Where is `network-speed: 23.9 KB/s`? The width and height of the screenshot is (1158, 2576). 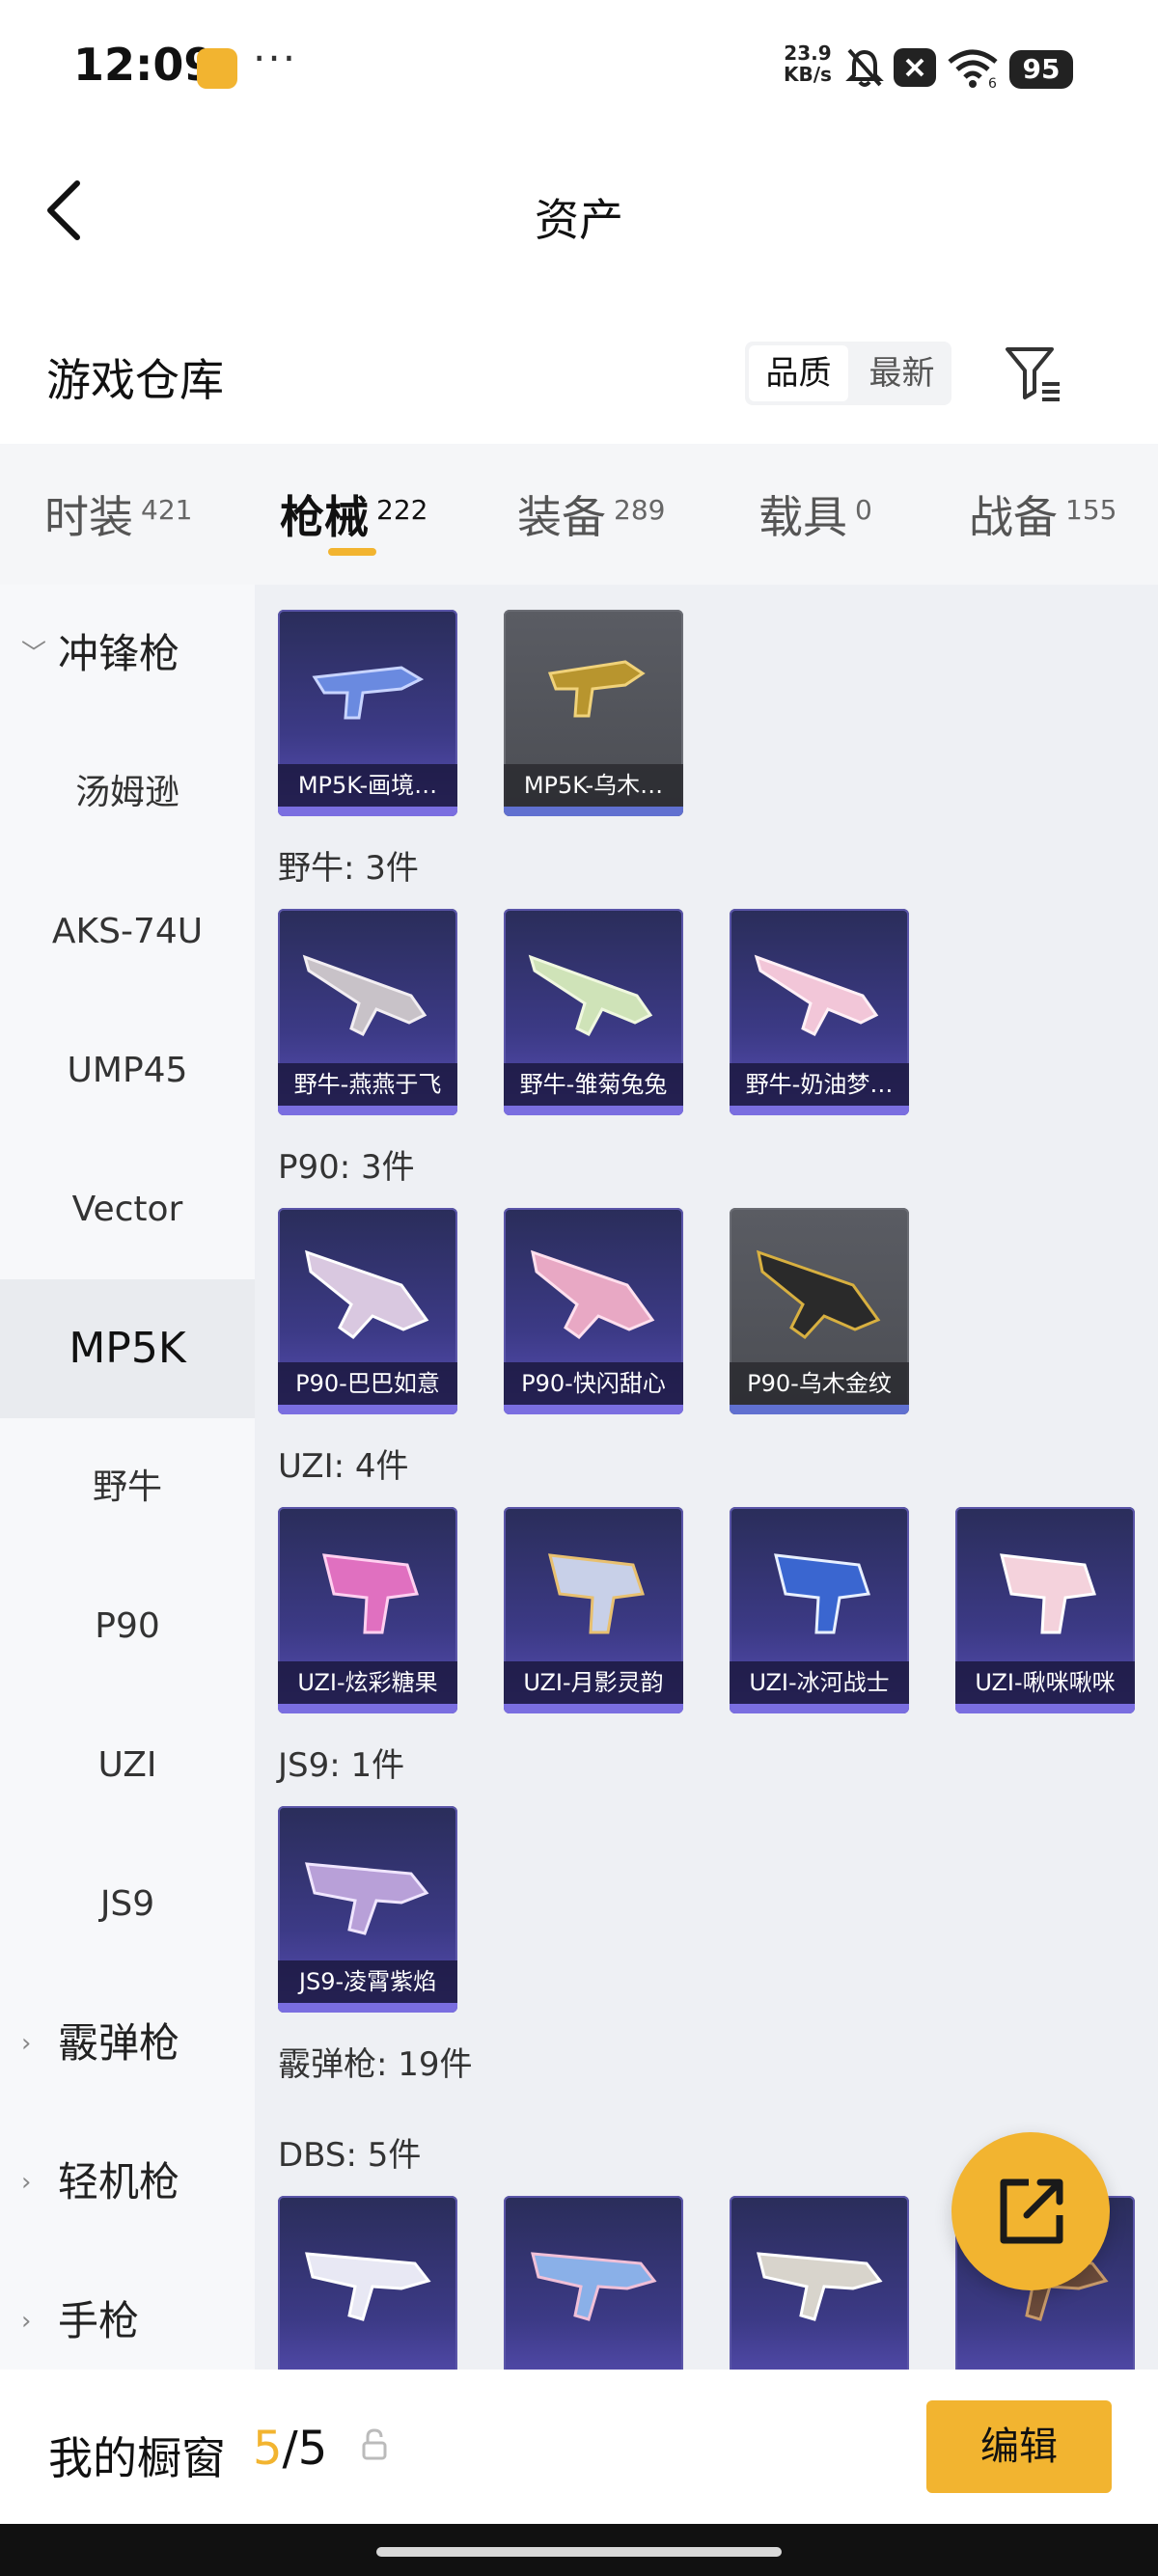 network-speed: 23.9 KB/s is located at coordinates (808, 64).